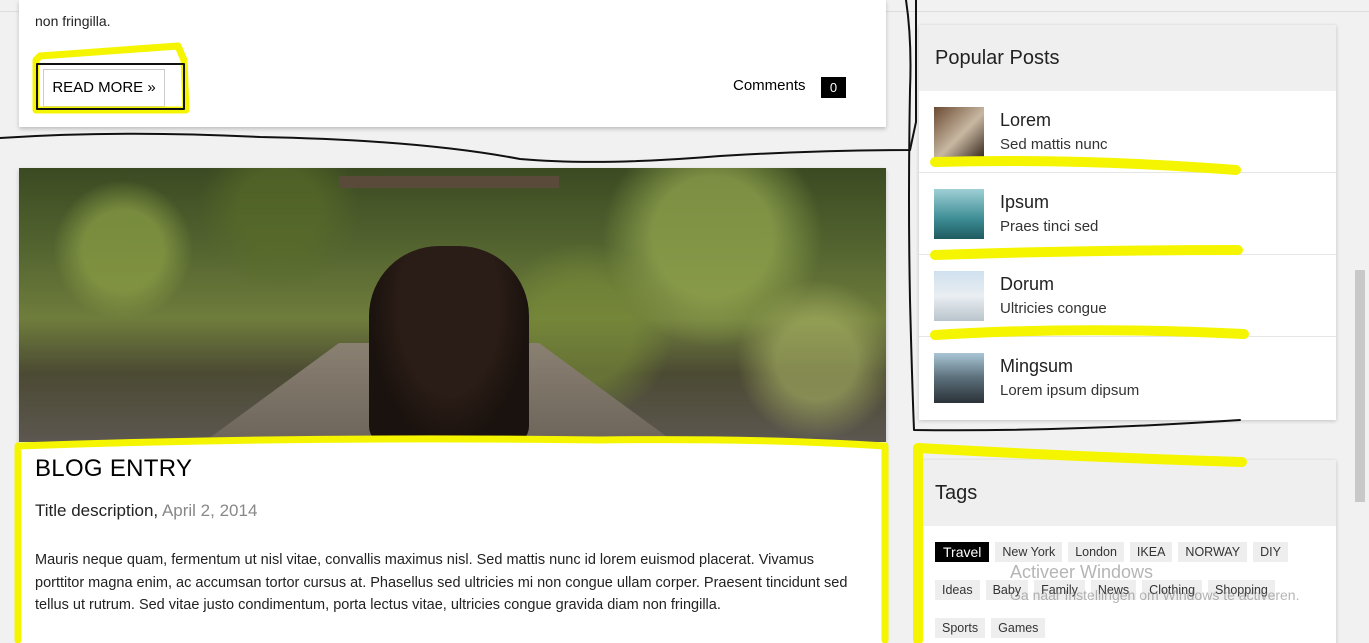 Image resolution: width=1369 pixels, height=643 pixels. Describe the element at coordinates (962, 552) in the screenshot. I see `tag-travel: Travel` at that location.